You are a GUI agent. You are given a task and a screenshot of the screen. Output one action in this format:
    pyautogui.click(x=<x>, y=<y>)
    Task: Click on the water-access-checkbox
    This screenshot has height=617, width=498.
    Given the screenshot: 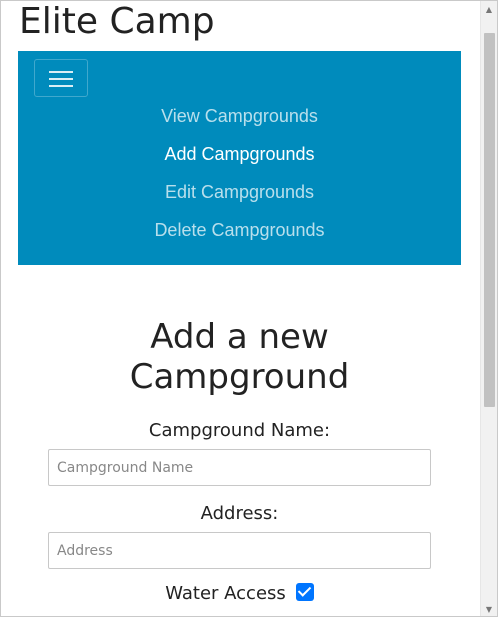 What is the action you would take?
    pyautogui.click(x=304, y=592)
    